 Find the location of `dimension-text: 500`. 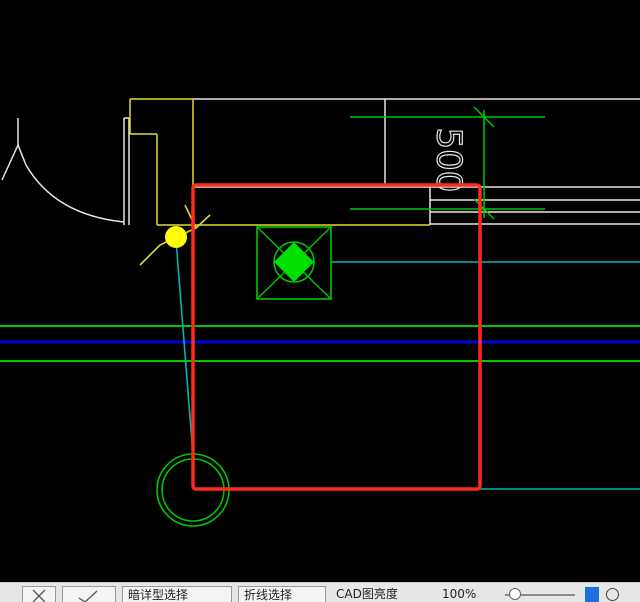

dimension-text: 500 is located at coordinates (449, 160).